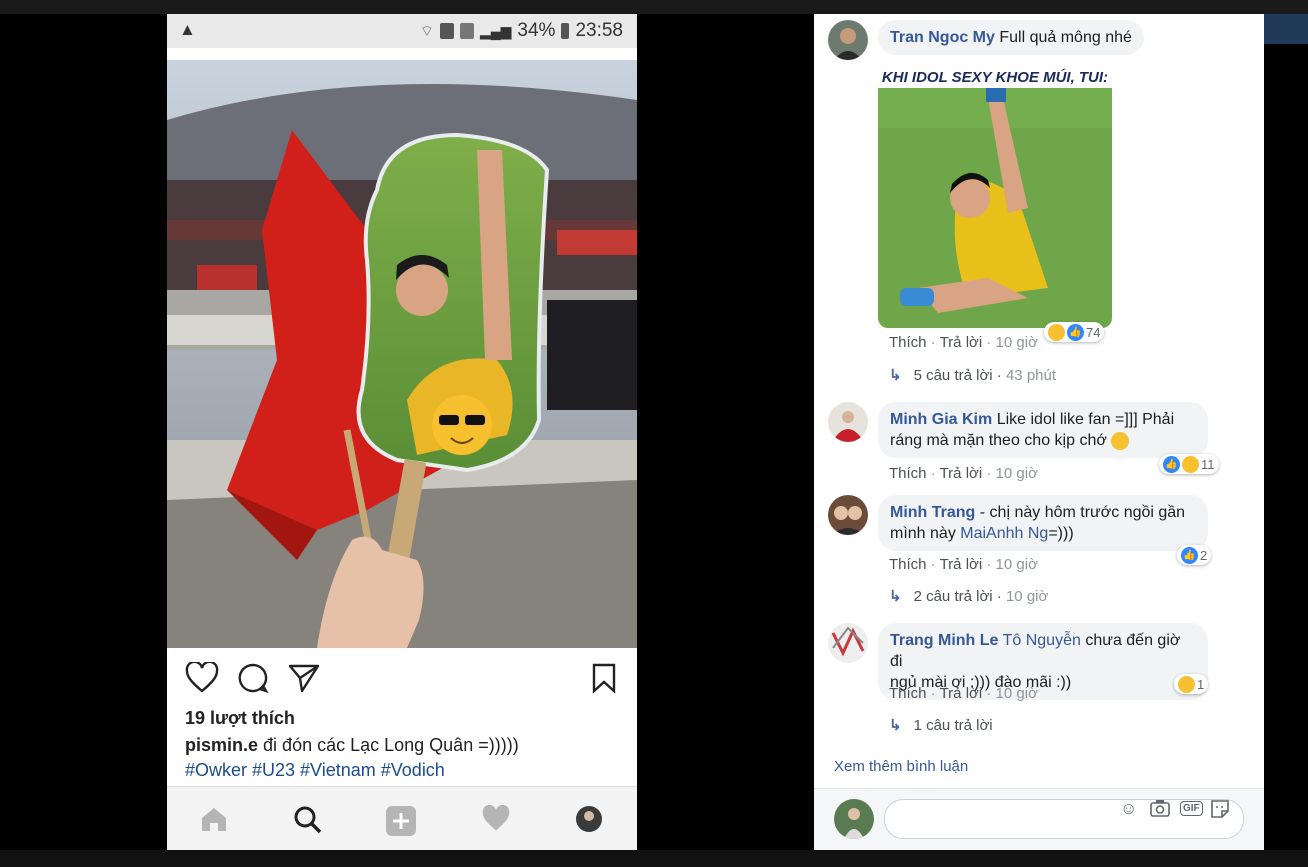 The image size is (1308, 867). Describe the element at coordinates (402, 31) in the screenshot. I see `status-bar: ▲ ⌔ ▂▄▆ 34% 23:58` at that location.